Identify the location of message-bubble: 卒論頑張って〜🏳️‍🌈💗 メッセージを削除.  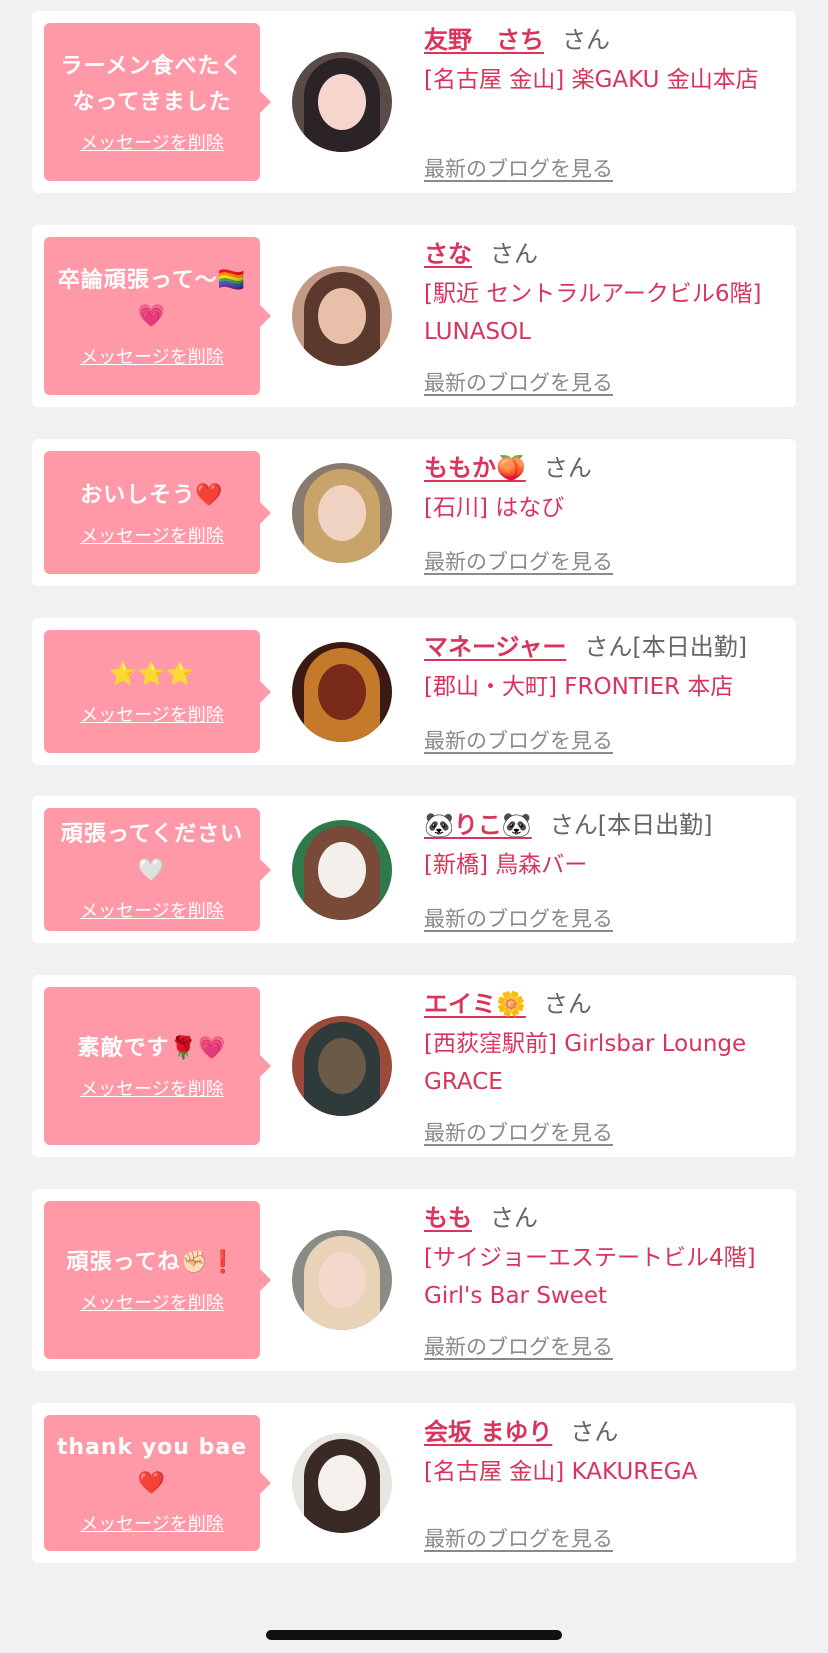
(157, 316).